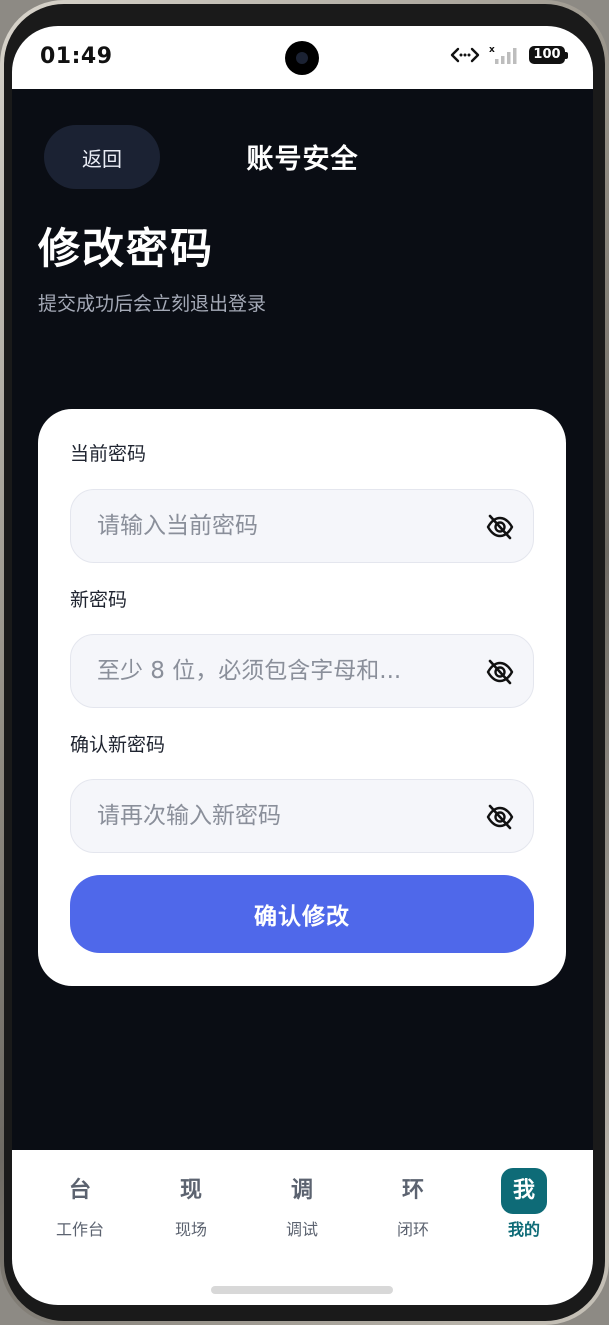  What do you see at coordinates (282, 816) in the screenshot?
I see `confirm-password-input` at bounding box center [282, 816].